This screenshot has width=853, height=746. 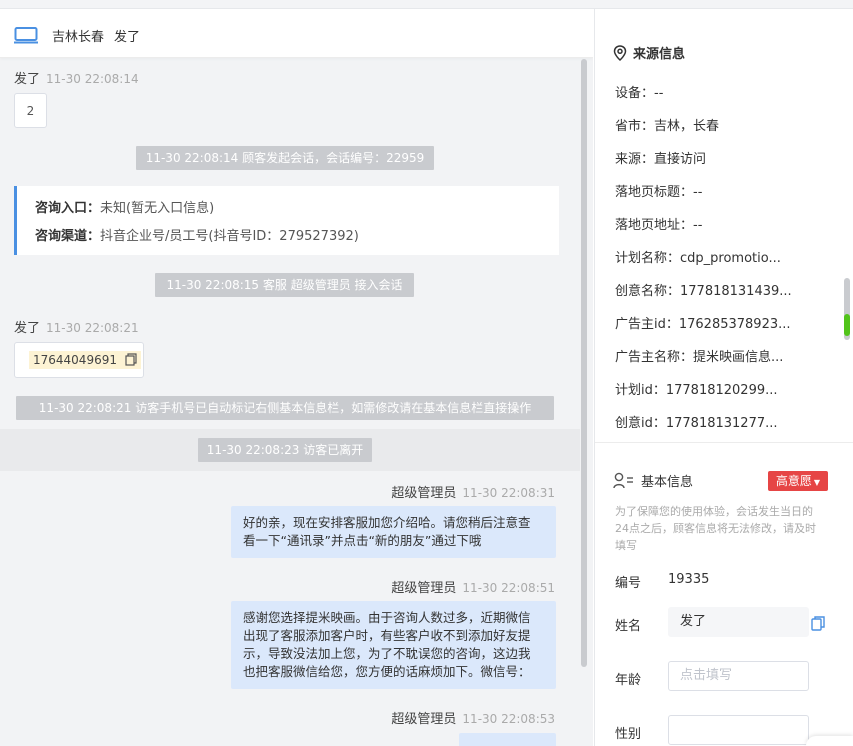 I want to click on info-scrollbar-indicator, so click(x=847, y=325).